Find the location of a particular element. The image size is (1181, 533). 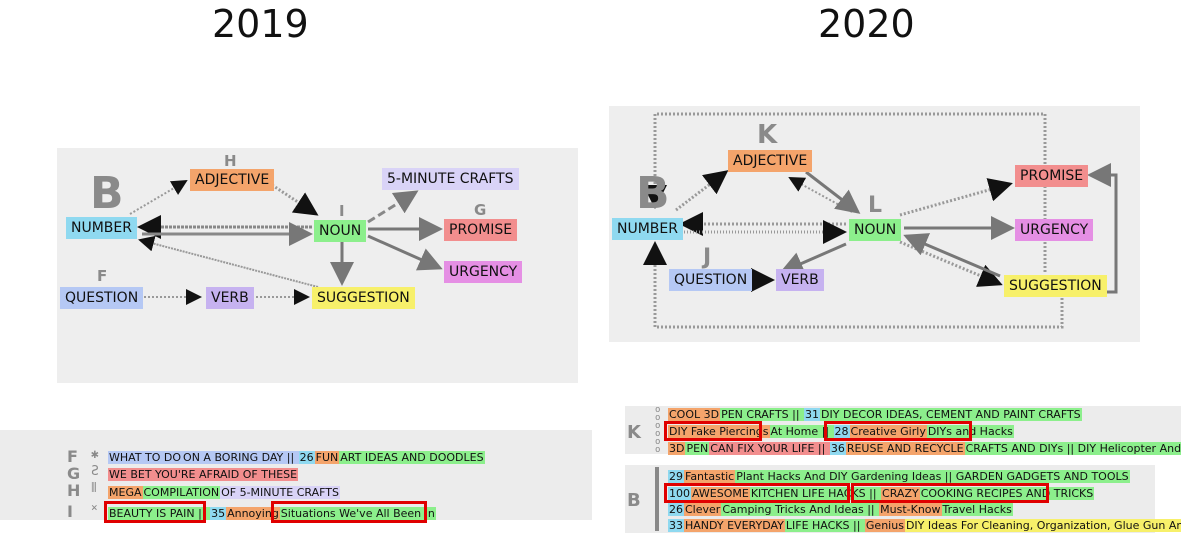

segment: REUSE AND RECYCLE is located at coordinates (905, 448).